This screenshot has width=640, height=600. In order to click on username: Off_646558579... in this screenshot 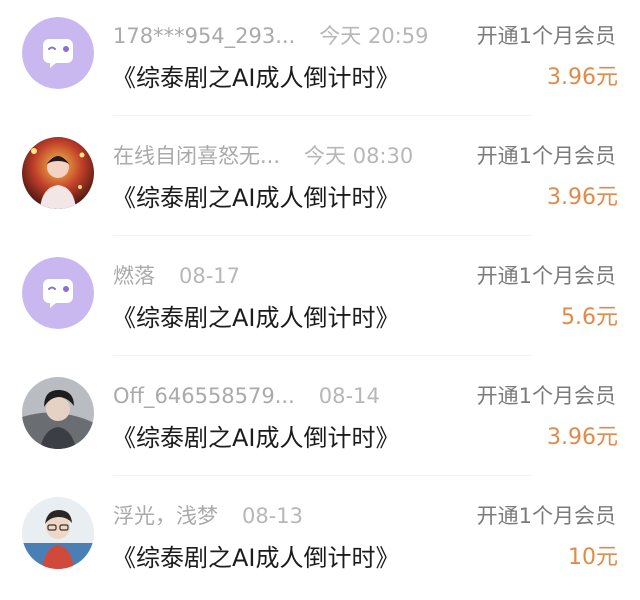, I will do `click(204, 396)`.